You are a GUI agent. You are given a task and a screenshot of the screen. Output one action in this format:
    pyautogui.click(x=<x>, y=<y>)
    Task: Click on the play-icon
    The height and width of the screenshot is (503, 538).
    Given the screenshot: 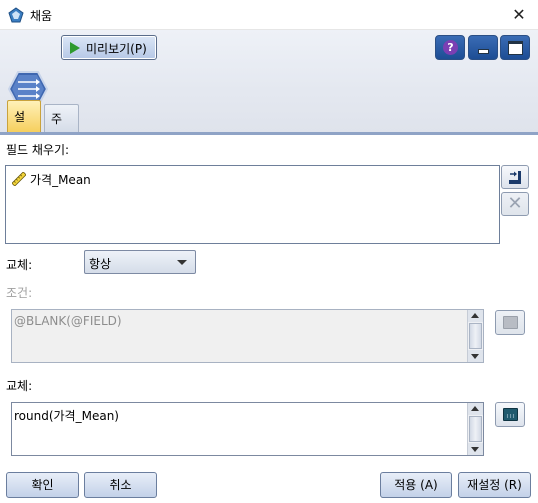 What is the action you would take?
    pyautogui.click(x=75, y=48)
    